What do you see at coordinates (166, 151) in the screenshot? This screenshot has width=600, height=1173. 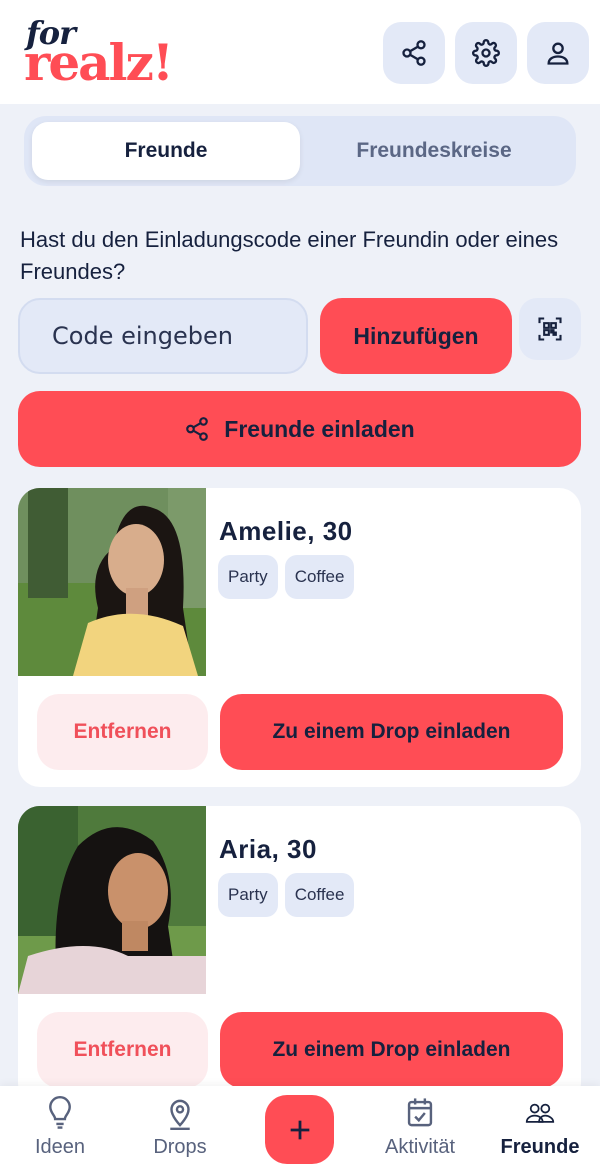 I see `tab-friends: Freunde` at bounding box center [166, 151].